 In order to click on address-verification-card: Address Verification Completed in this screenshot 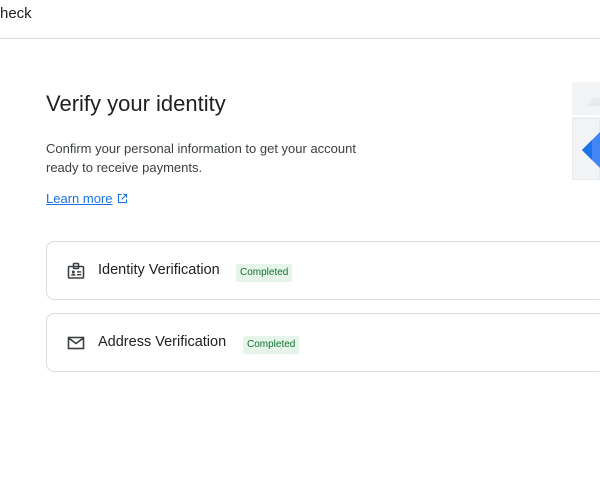, I will do `click(323, 342)`.